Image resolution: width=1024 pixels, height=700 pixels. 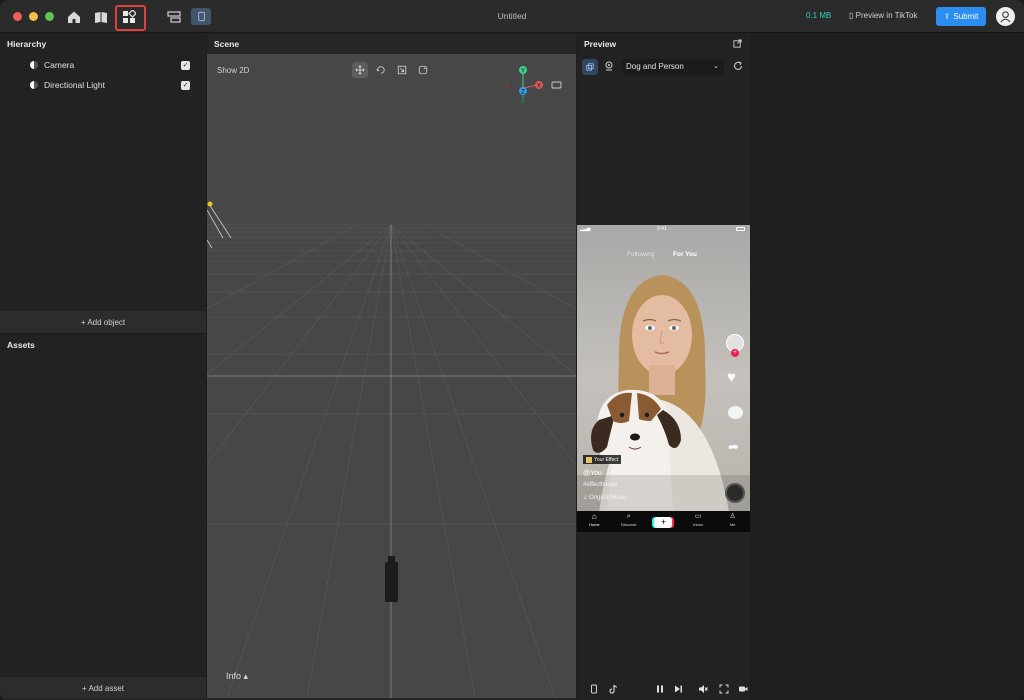 What do you see at coordinates (103, 322) in the screenshot?
I see `add-object-button: + Add object` at bounding box center [103, 322].